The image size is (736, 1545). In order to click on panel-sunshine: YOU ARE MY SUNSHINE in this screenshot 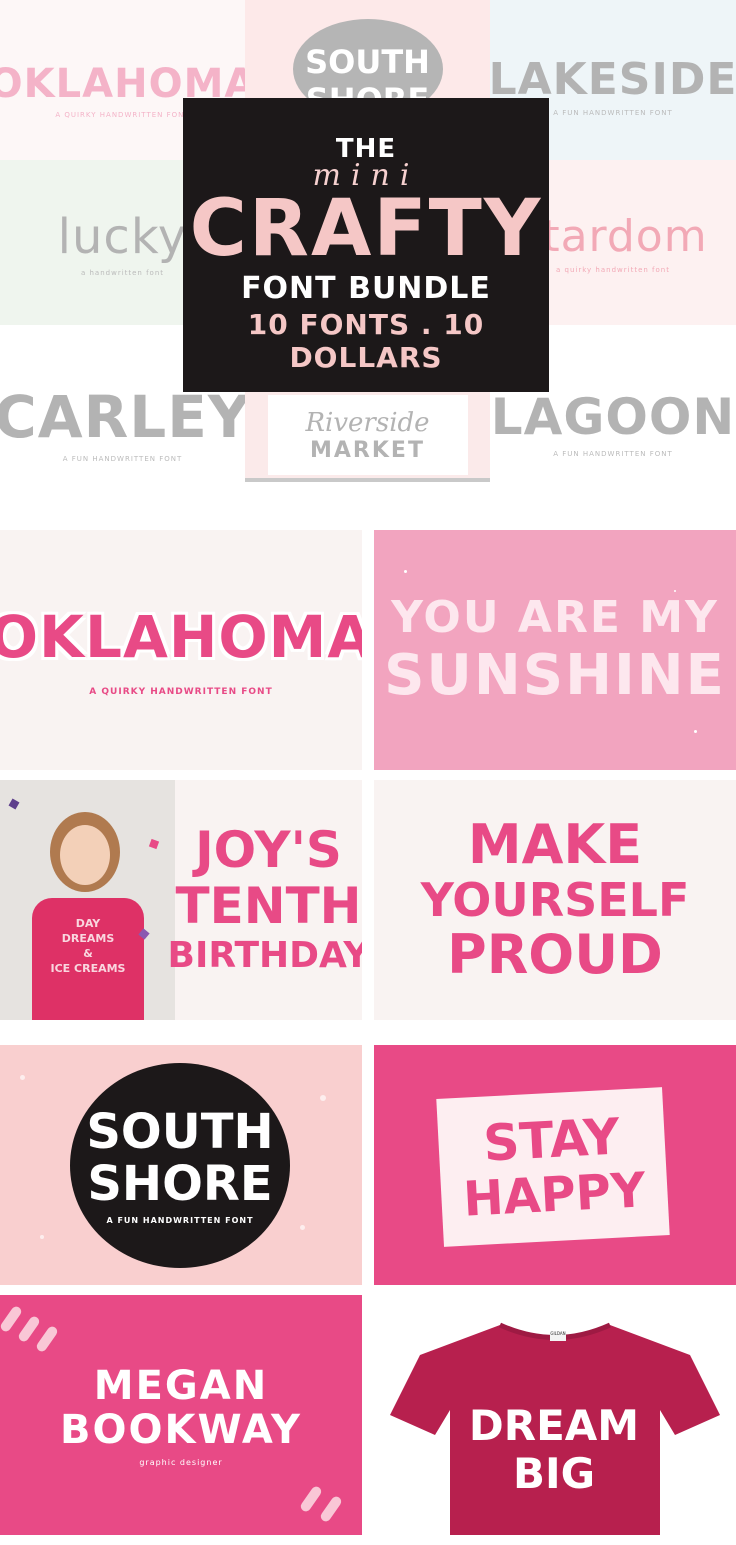, I will do `click(555, 650)`.